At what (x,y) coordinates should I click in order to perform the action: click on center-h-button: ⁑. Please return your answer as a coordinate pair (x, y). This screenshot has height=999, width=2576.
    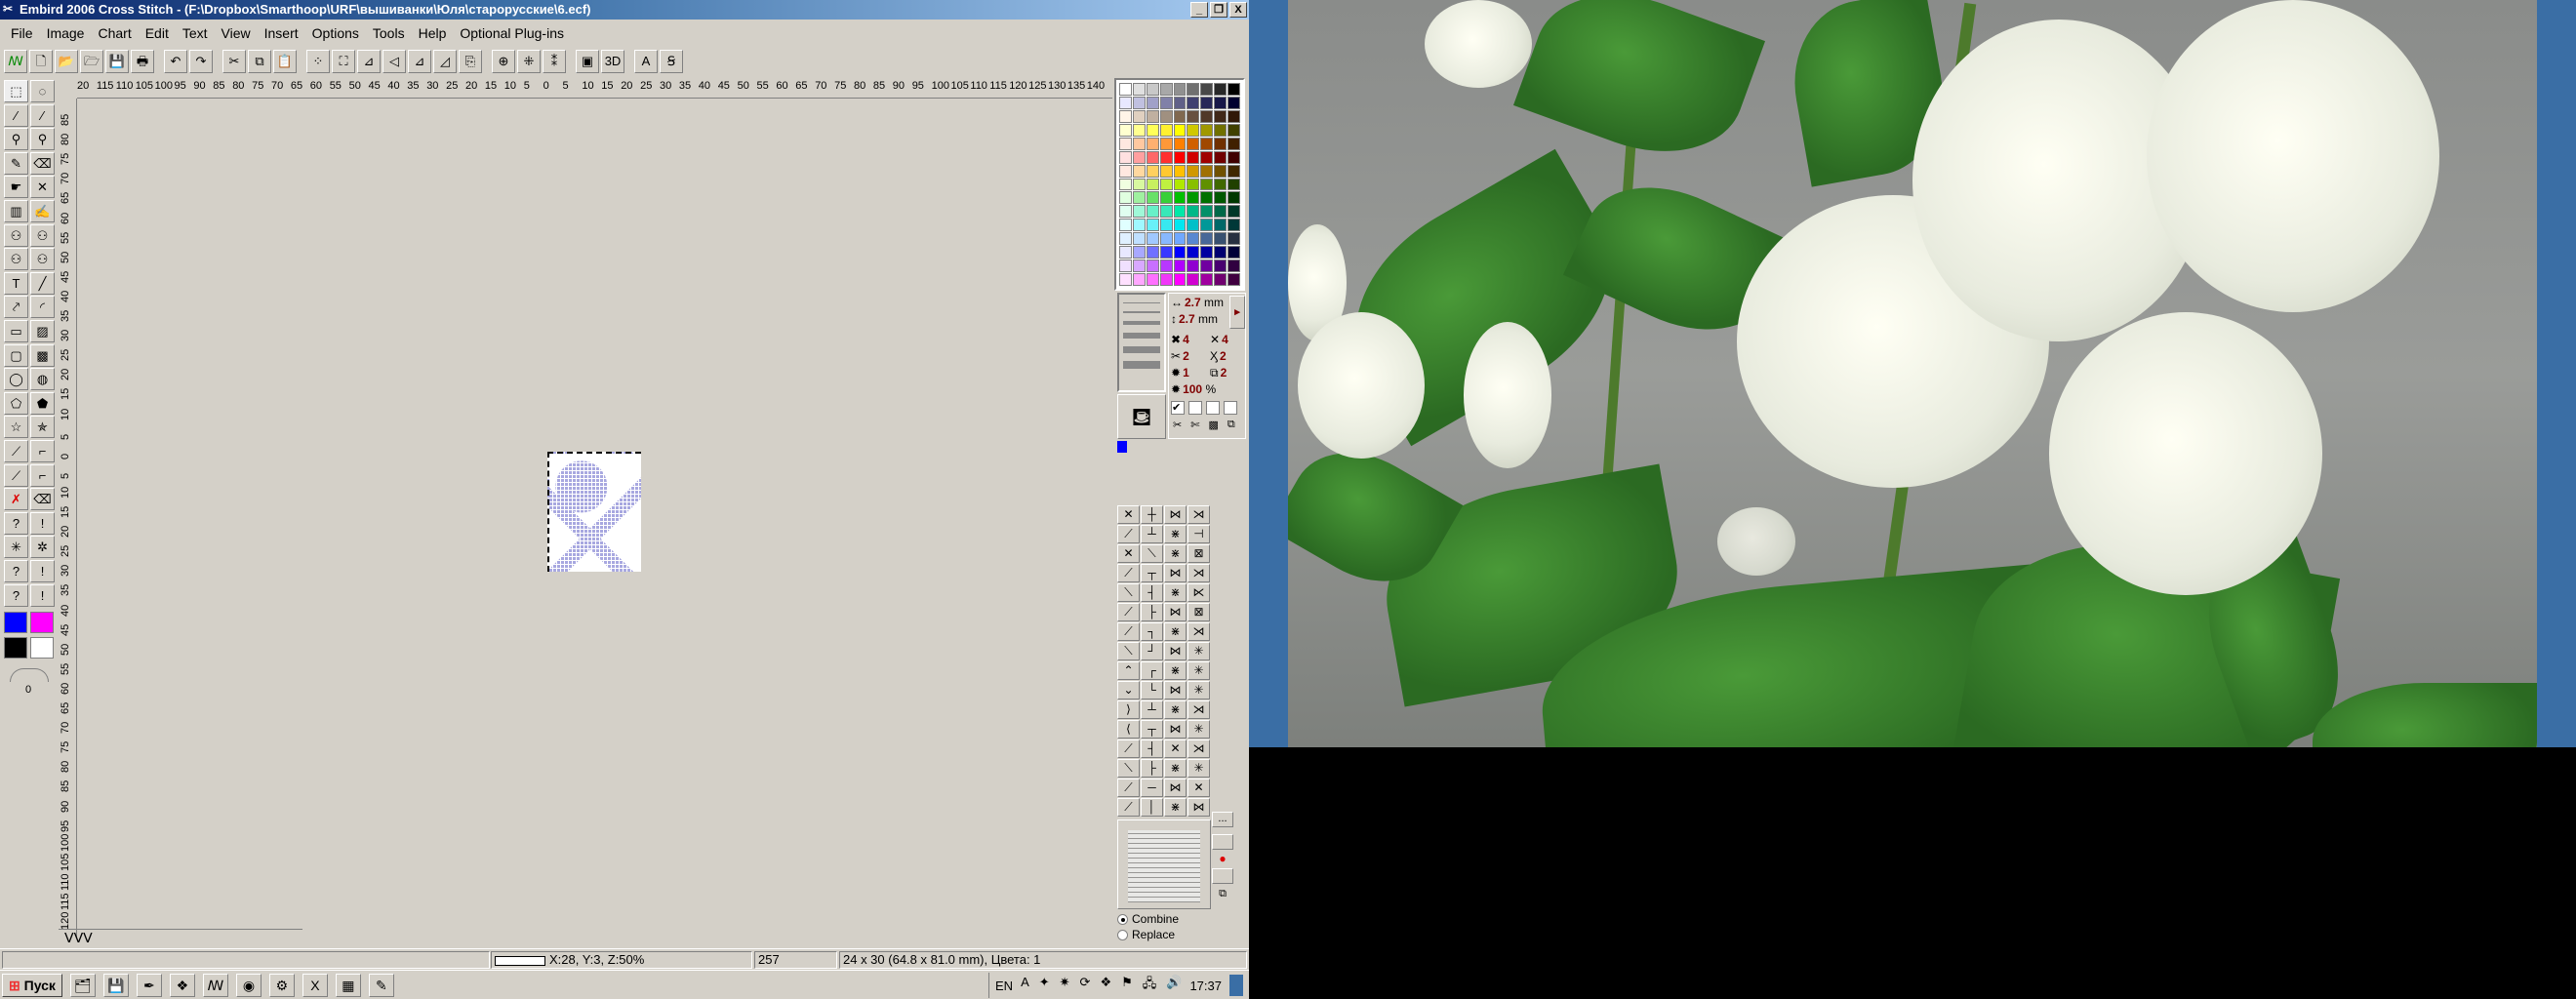
    Looking at the image, I should click on (554, 61).